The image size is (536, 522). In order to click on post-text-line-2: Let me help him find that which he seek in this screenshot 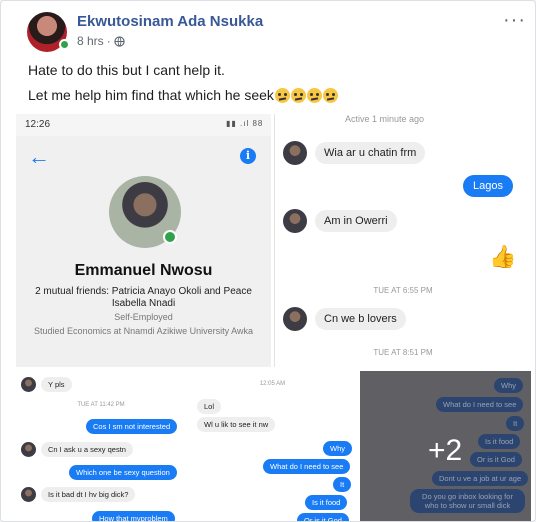, I will do `click(183, 95)`.